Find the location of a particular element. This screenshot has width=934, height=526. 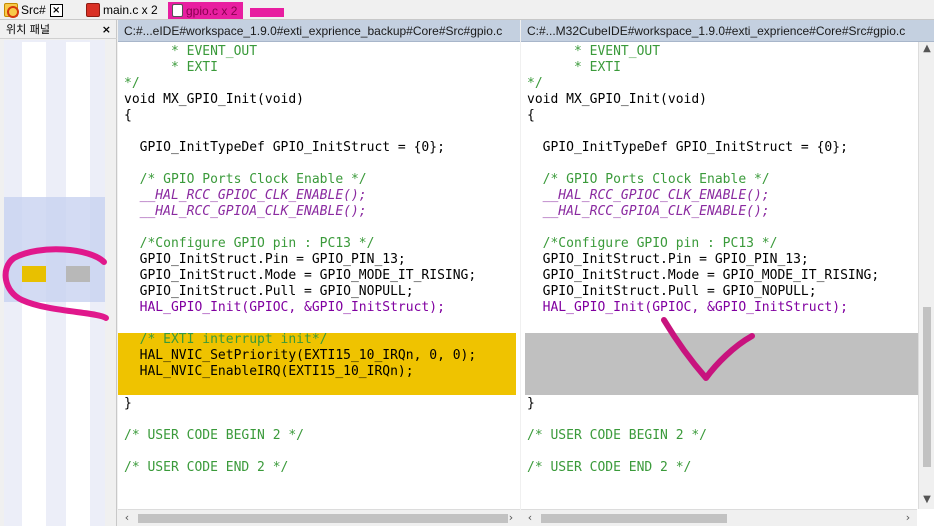

location-panel-header: 위치 패널 × is located at coordinates (58, 29).